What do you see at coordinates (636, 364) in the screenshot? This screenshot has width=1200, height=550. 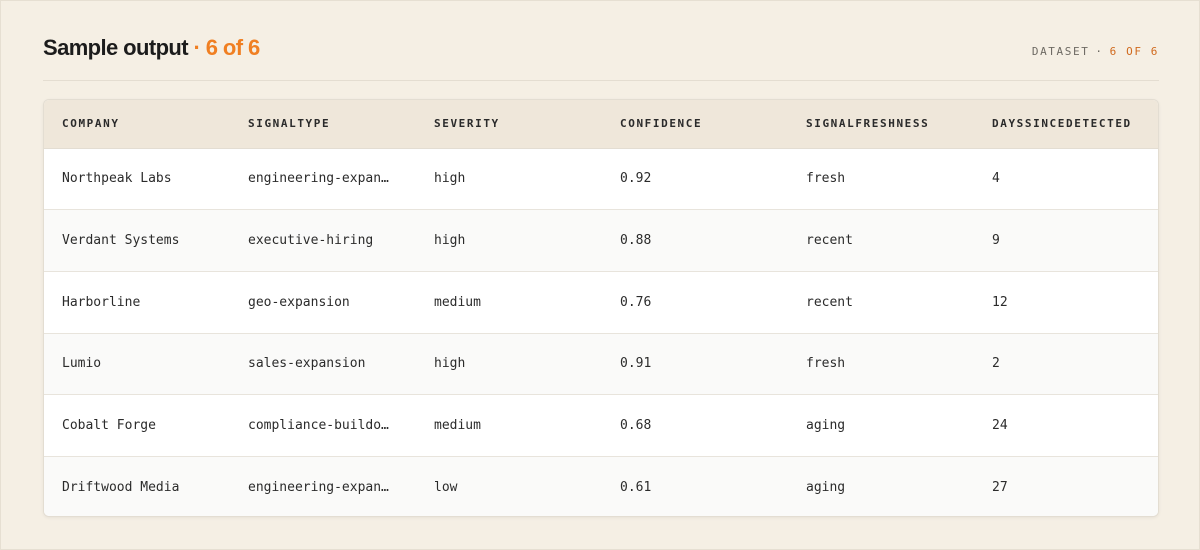 I see `cell-confidence: 0.91` at bounding box center [636, 364].